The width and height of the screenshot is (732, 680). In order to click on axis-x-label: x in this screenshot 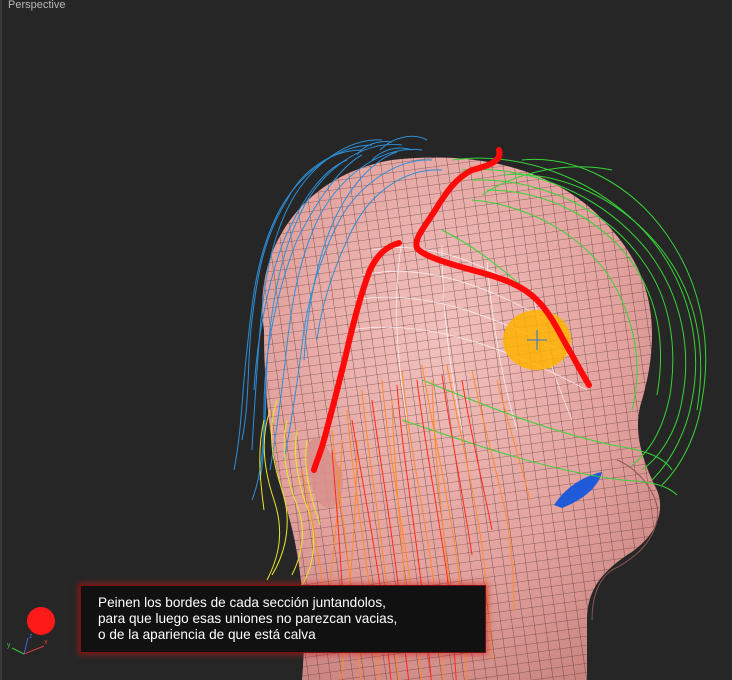, I will do `click(46, 642)`.